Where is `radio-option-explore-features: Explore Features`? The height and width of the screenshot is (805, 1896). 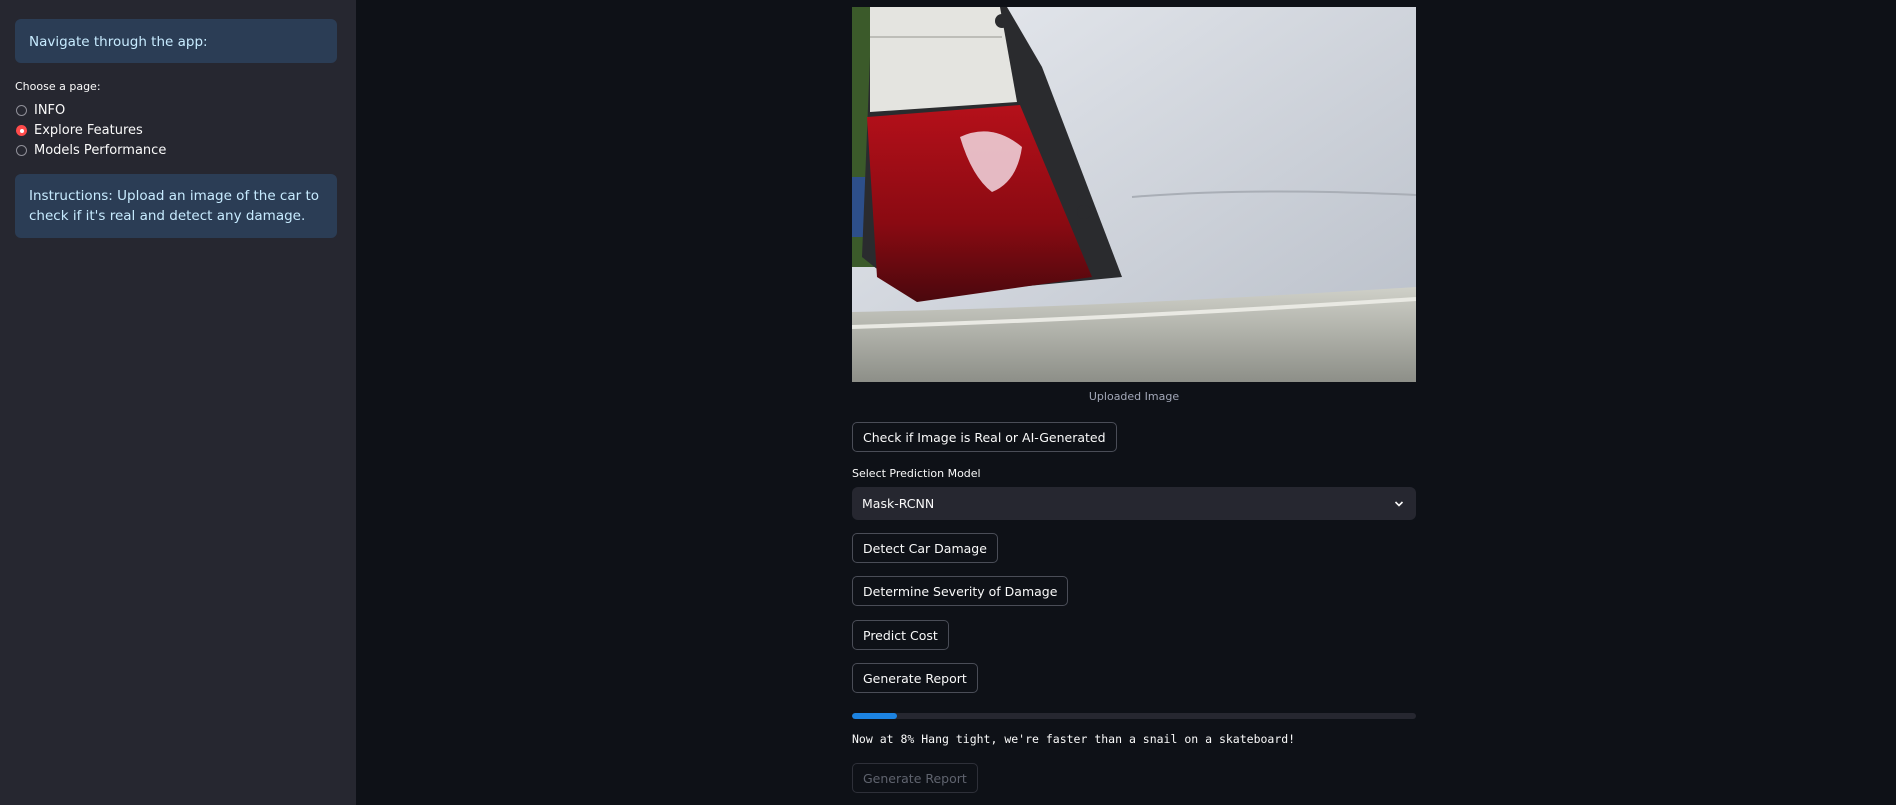
radio-option-explore-features: Explore Features is located at coordinates (79, 130).